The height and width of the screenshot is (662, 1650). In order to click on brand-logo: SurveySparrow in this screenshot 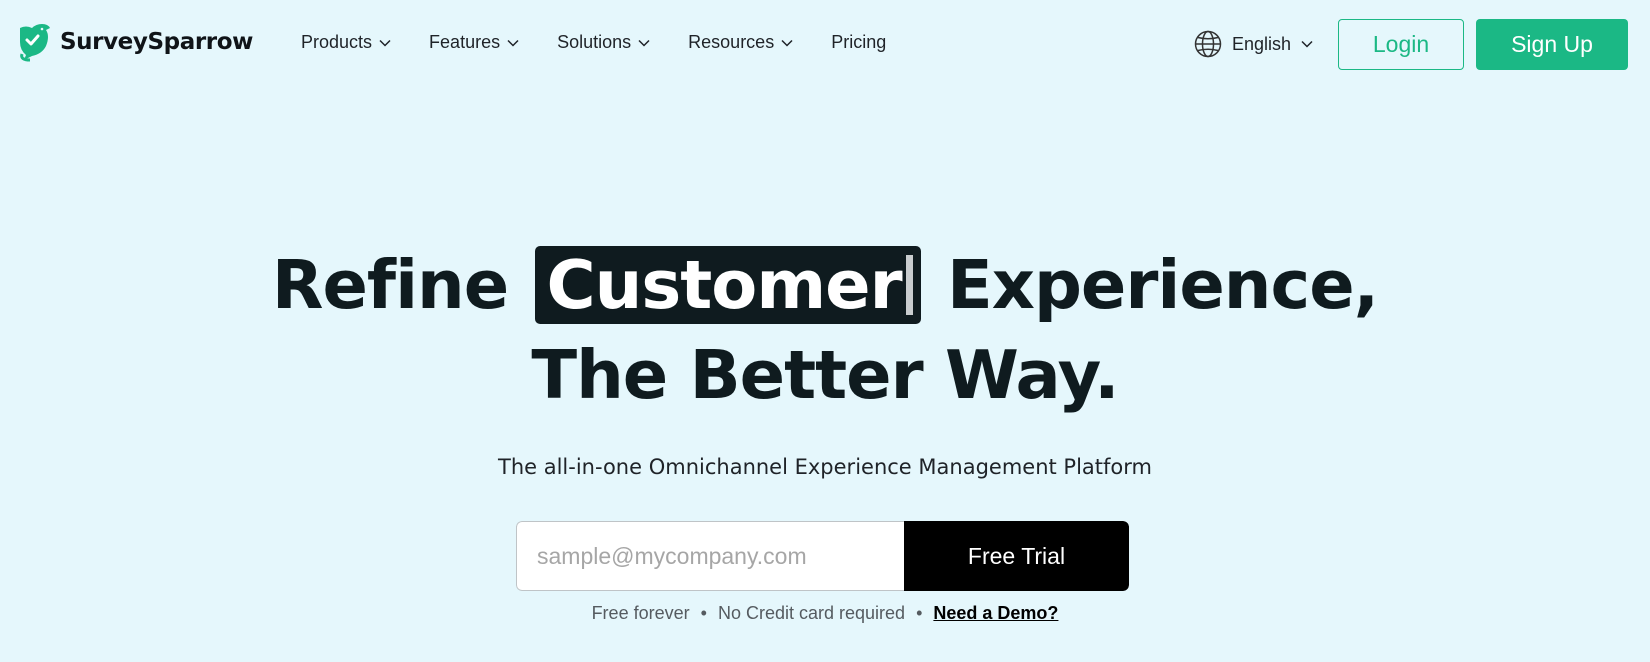, I will do `click(134, 42)`.